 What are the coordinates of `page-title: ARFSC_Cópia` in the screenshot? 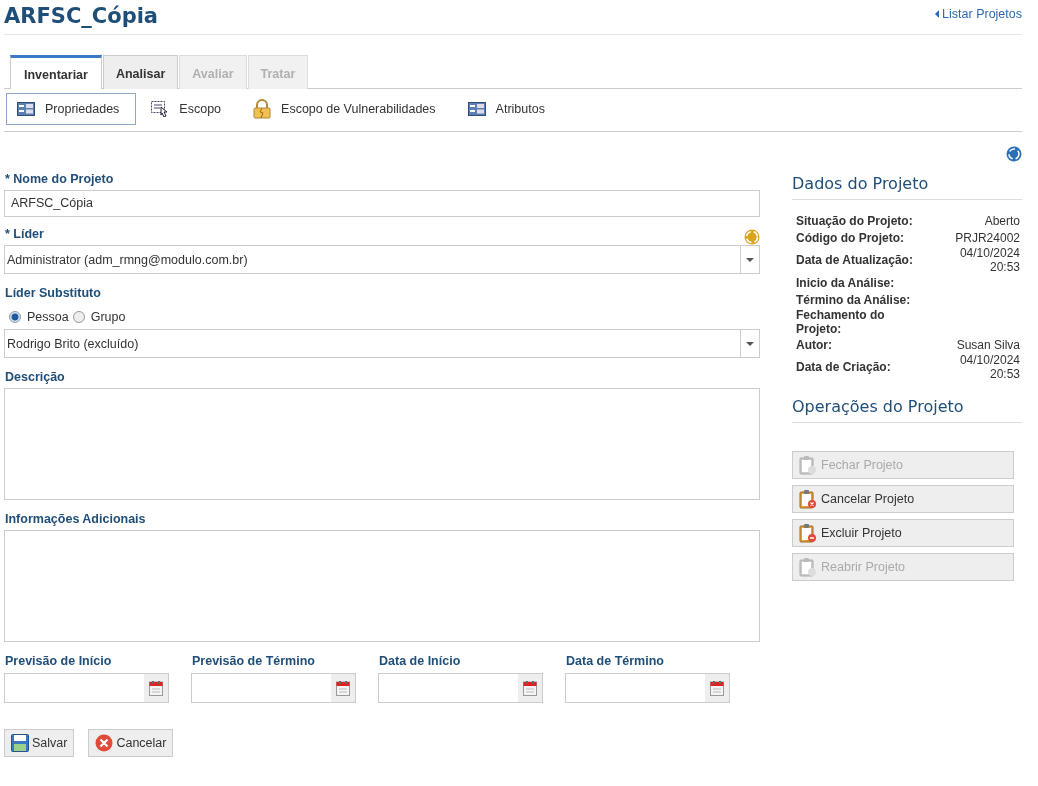 It's located at (81, 16).